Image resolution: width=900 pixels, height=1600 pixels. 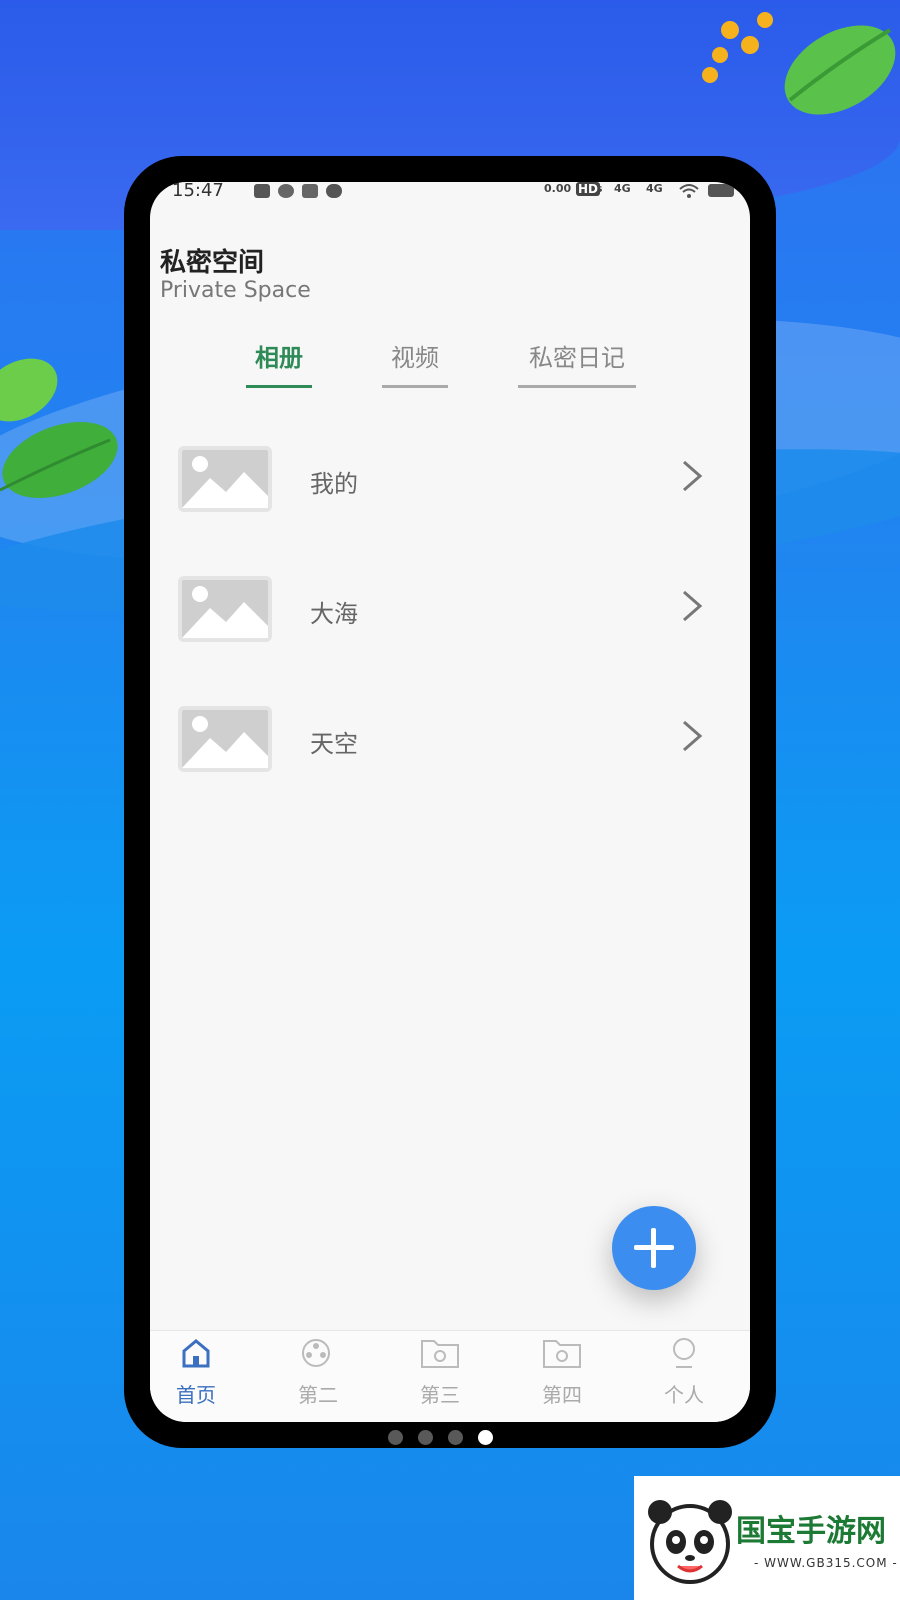 What do you see at coordinates (684, 1395) in the screenshot?
I see `nav-label: 个人` at bounding box center [684, 1395].